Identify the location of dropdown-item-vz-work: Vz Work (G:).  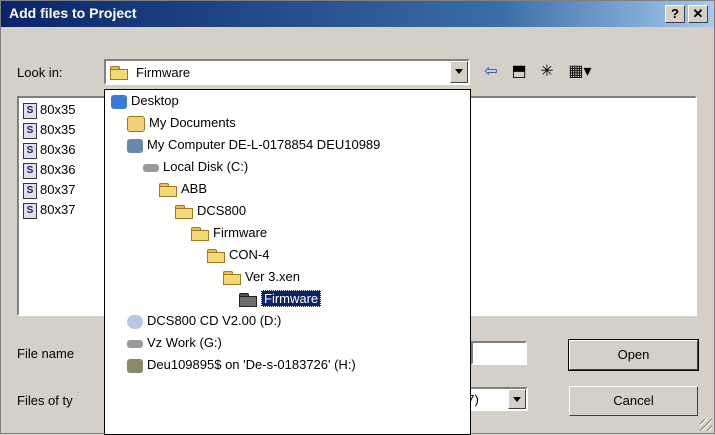
(174, 343).